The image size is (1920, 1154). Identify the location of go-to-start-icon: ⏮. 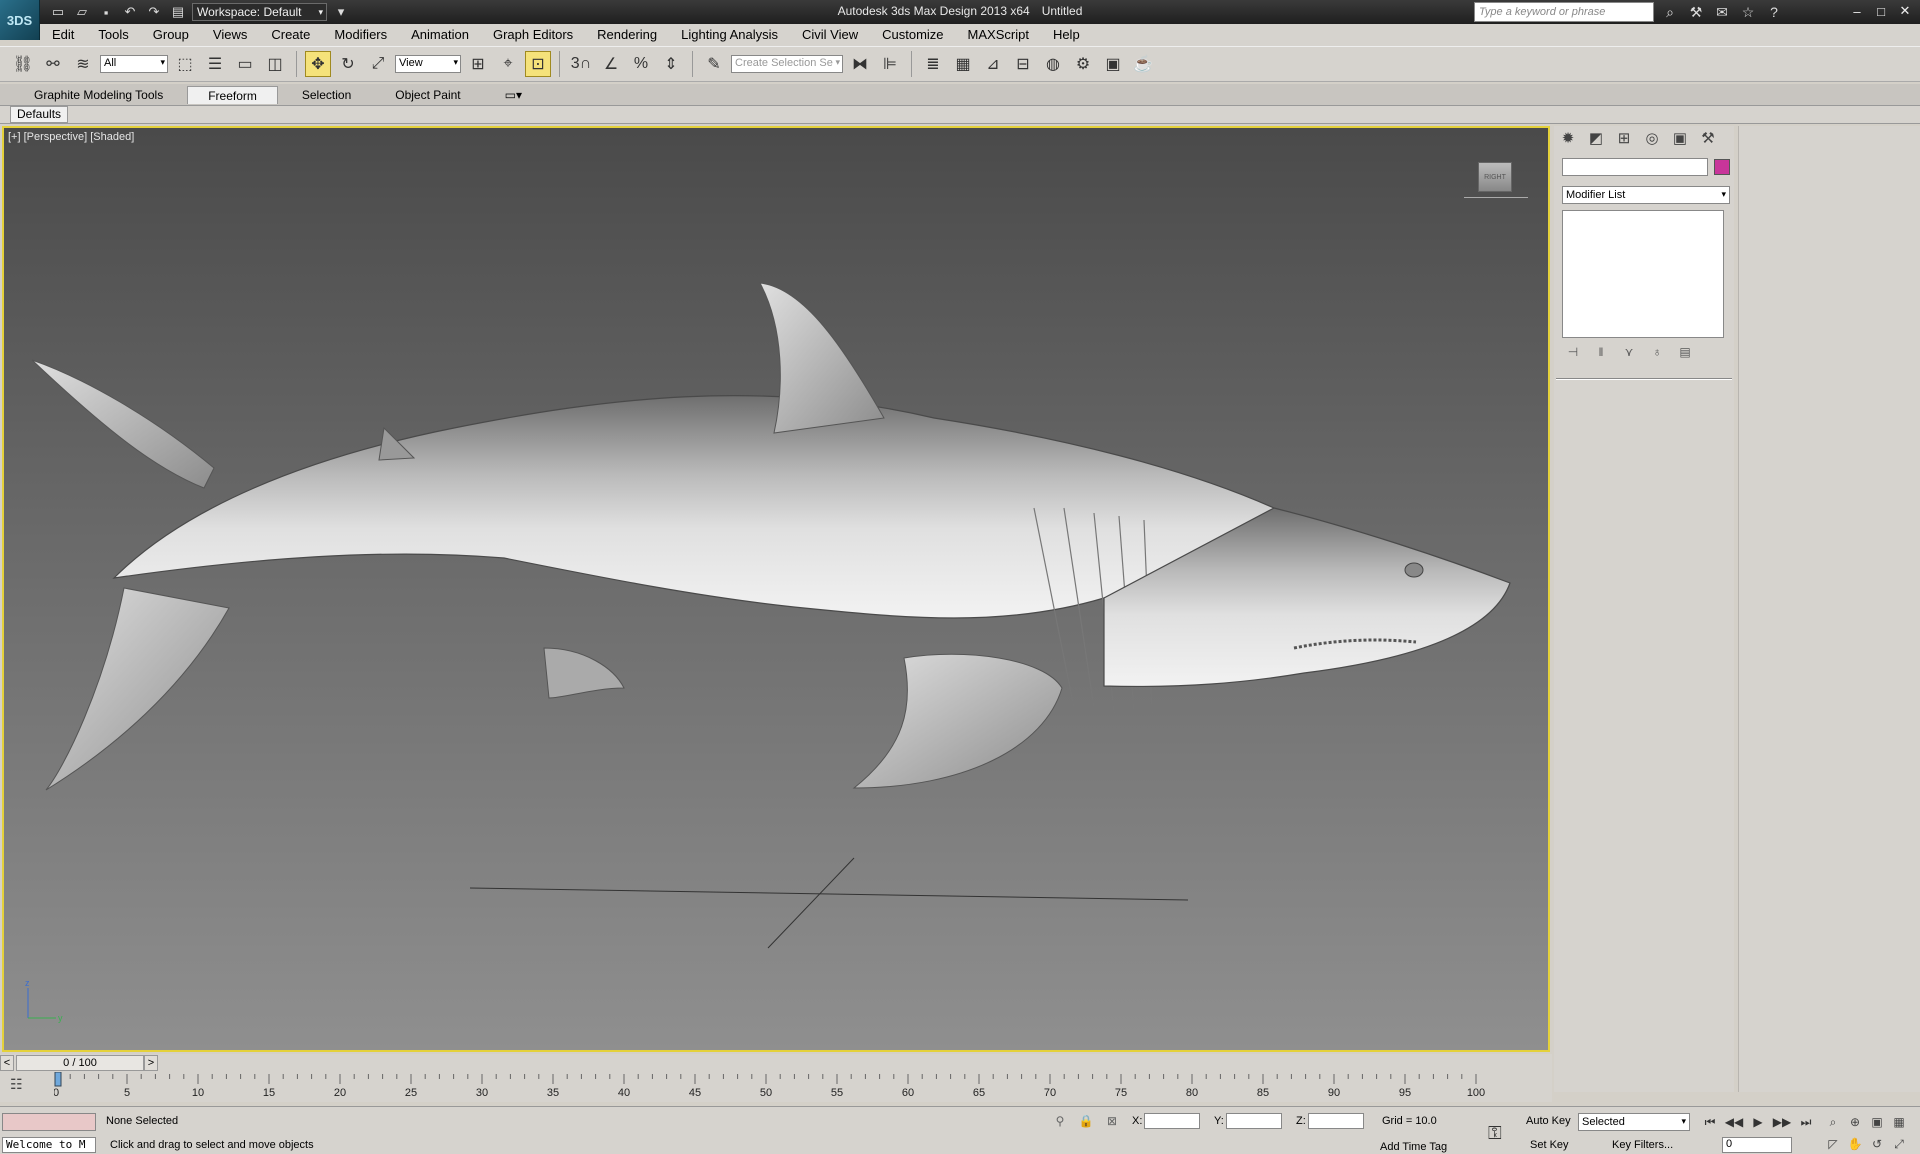
(1710, 1122).